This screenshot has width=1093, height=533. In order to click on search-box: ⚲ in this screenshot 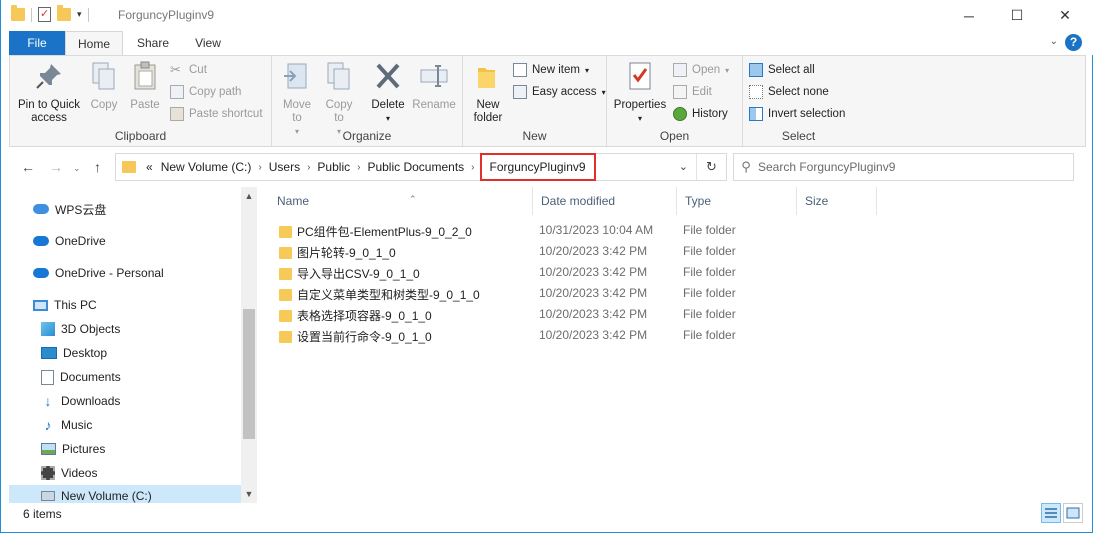, I will do `click(903, 167)`.